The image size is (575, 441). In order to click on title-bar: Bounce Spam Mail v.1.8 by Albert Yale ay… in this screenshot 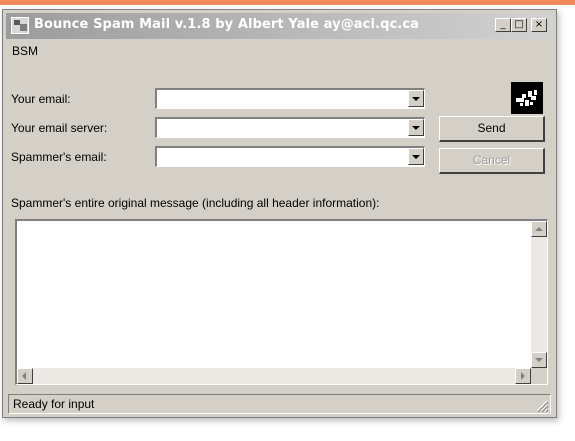, I will do `click(279, 26)`.